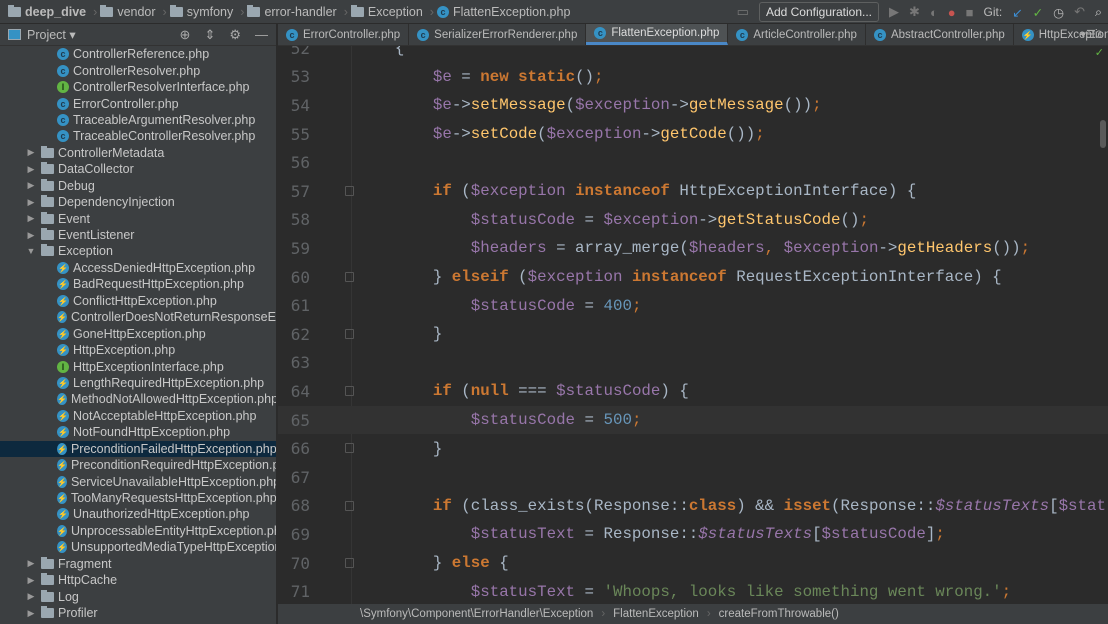 This screenshot has width=1108, height=624. What do you see at coordinates (51, 34) in the screenshot?
I see `project-dropdown: Project ▾` at bounding box center [51, 34].